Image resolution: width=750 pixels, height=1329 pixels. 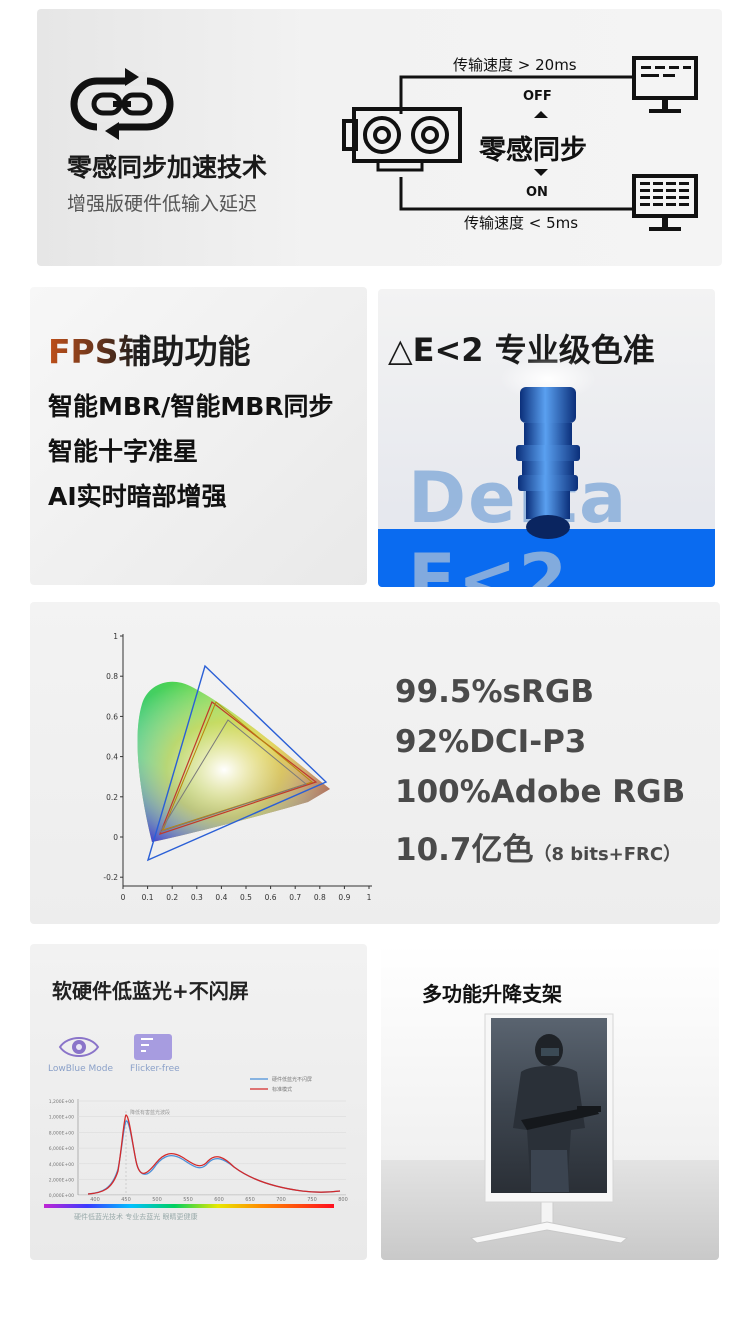 What do you see at coordinates (494, 692) in the screenshot?
I see `spec-srgb: 99.5%sRGB` at bounding box center [494, 692].